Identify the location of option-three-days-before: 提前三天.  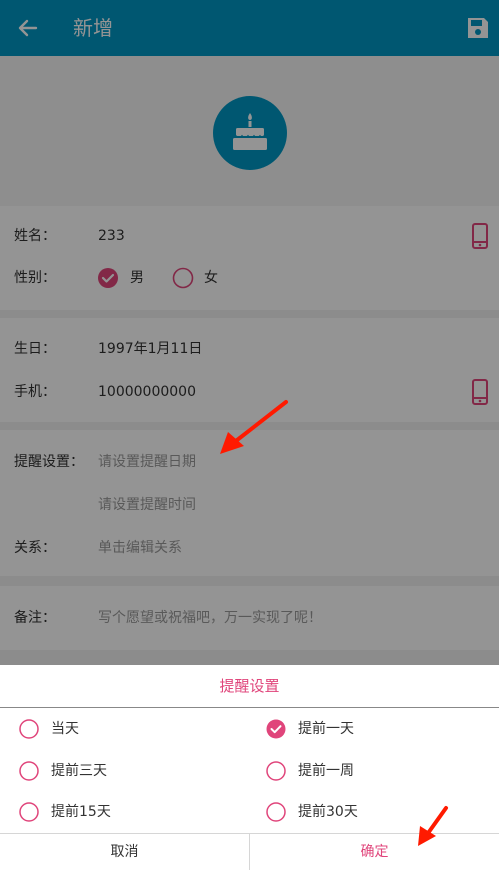
(134, 771).